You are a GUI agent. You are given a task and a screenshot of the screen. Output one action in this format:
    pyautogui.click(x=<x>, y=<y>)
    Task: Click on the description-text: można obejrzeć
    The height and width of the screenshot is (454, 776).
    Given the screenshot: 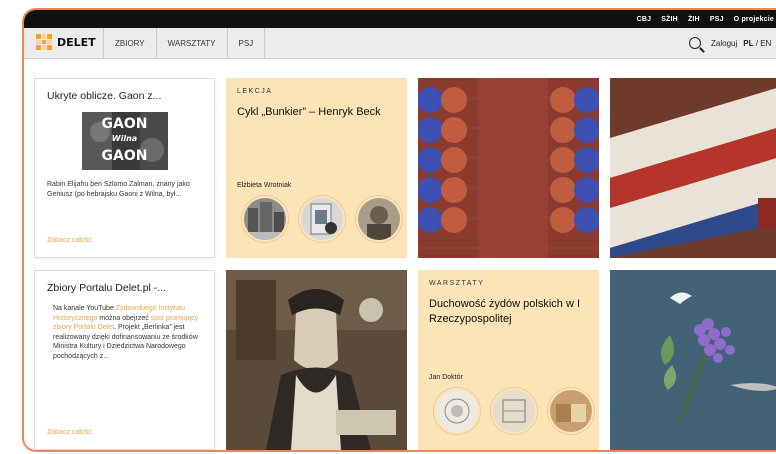 What is the action you would take?
    pyautogui.click(x=124, y=318)
    